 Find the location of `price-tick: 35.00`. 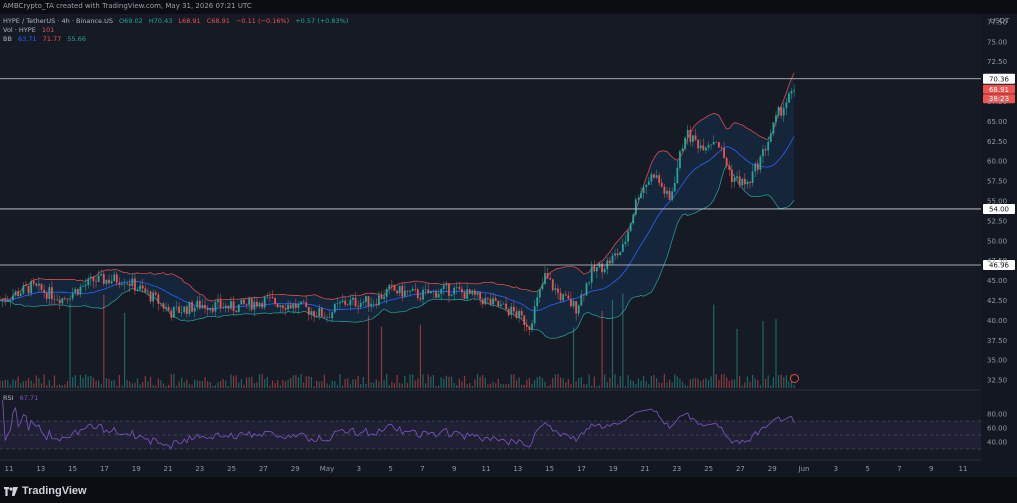

price-tick: 35.00 is located at coordinates (997, 361).